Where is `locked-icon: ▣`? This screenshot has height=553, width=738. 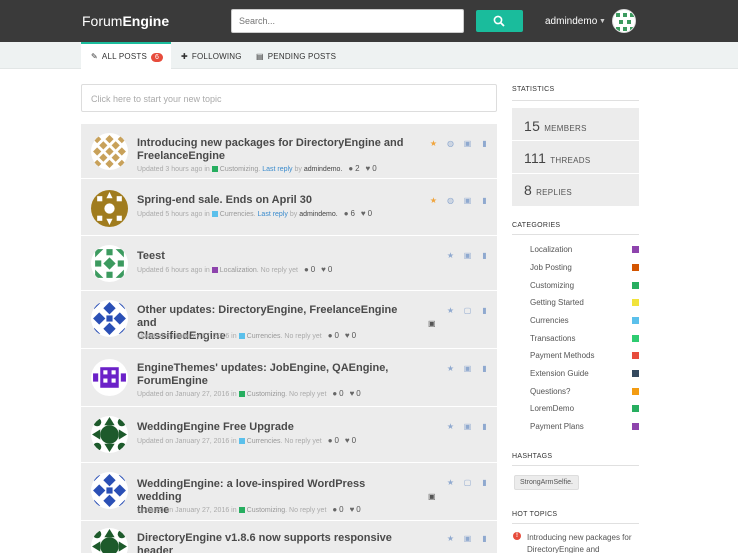 locked-icon: ▣ is located at coordinates (432, 496).